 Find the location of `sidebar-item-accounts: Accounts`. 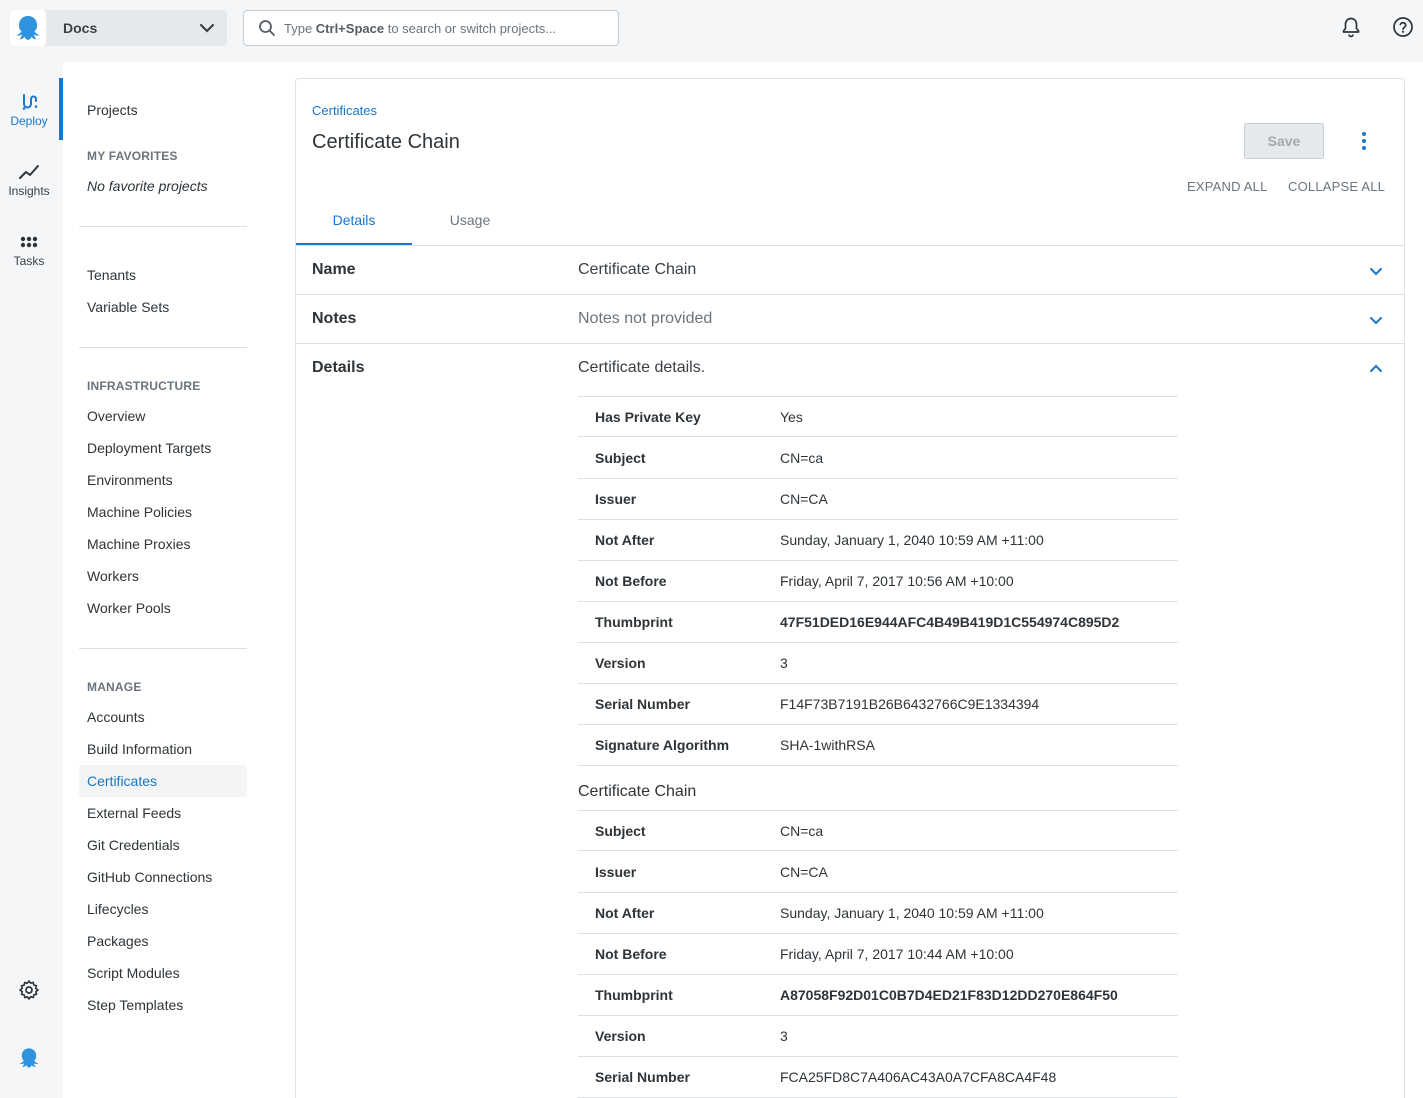

sidebar-item-accounts: Accounts is located at coordinates (163, 717).